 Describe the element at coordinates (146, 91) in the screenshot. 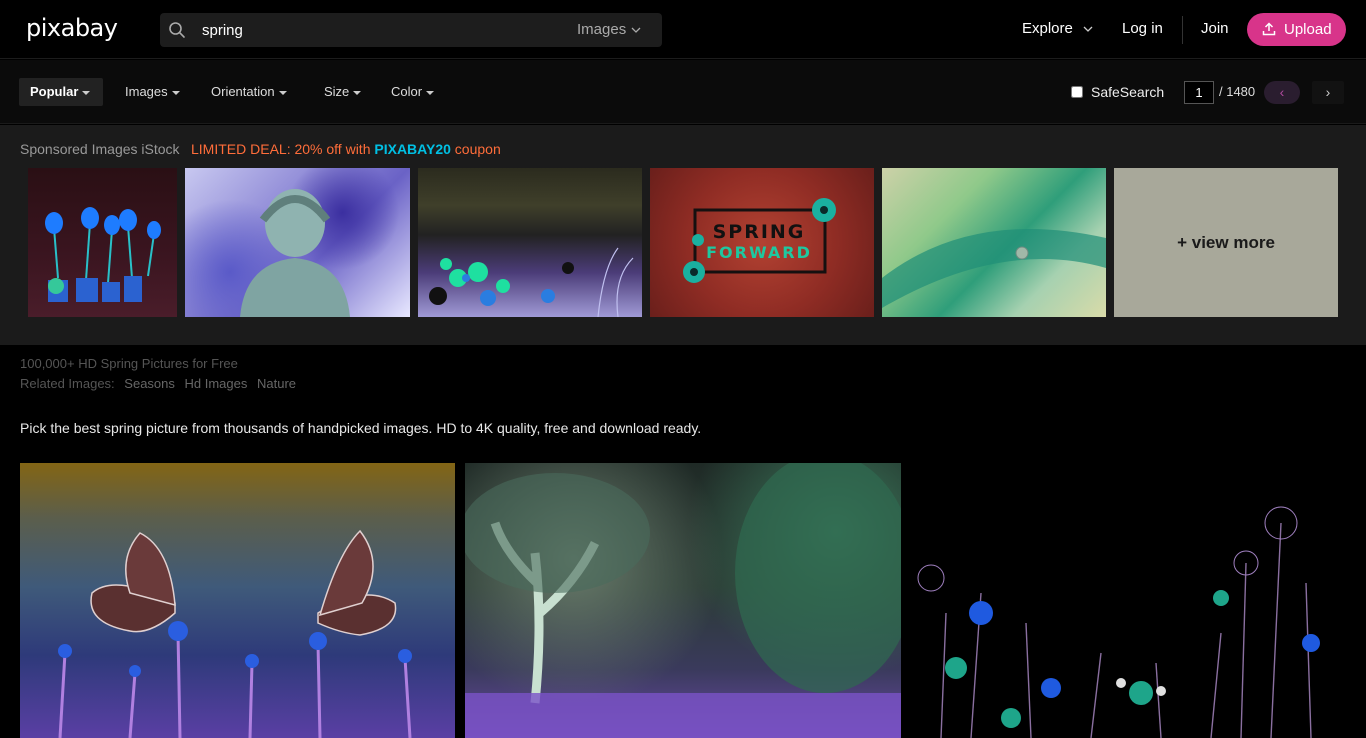

I see `filter-images-label: Images` at that location.